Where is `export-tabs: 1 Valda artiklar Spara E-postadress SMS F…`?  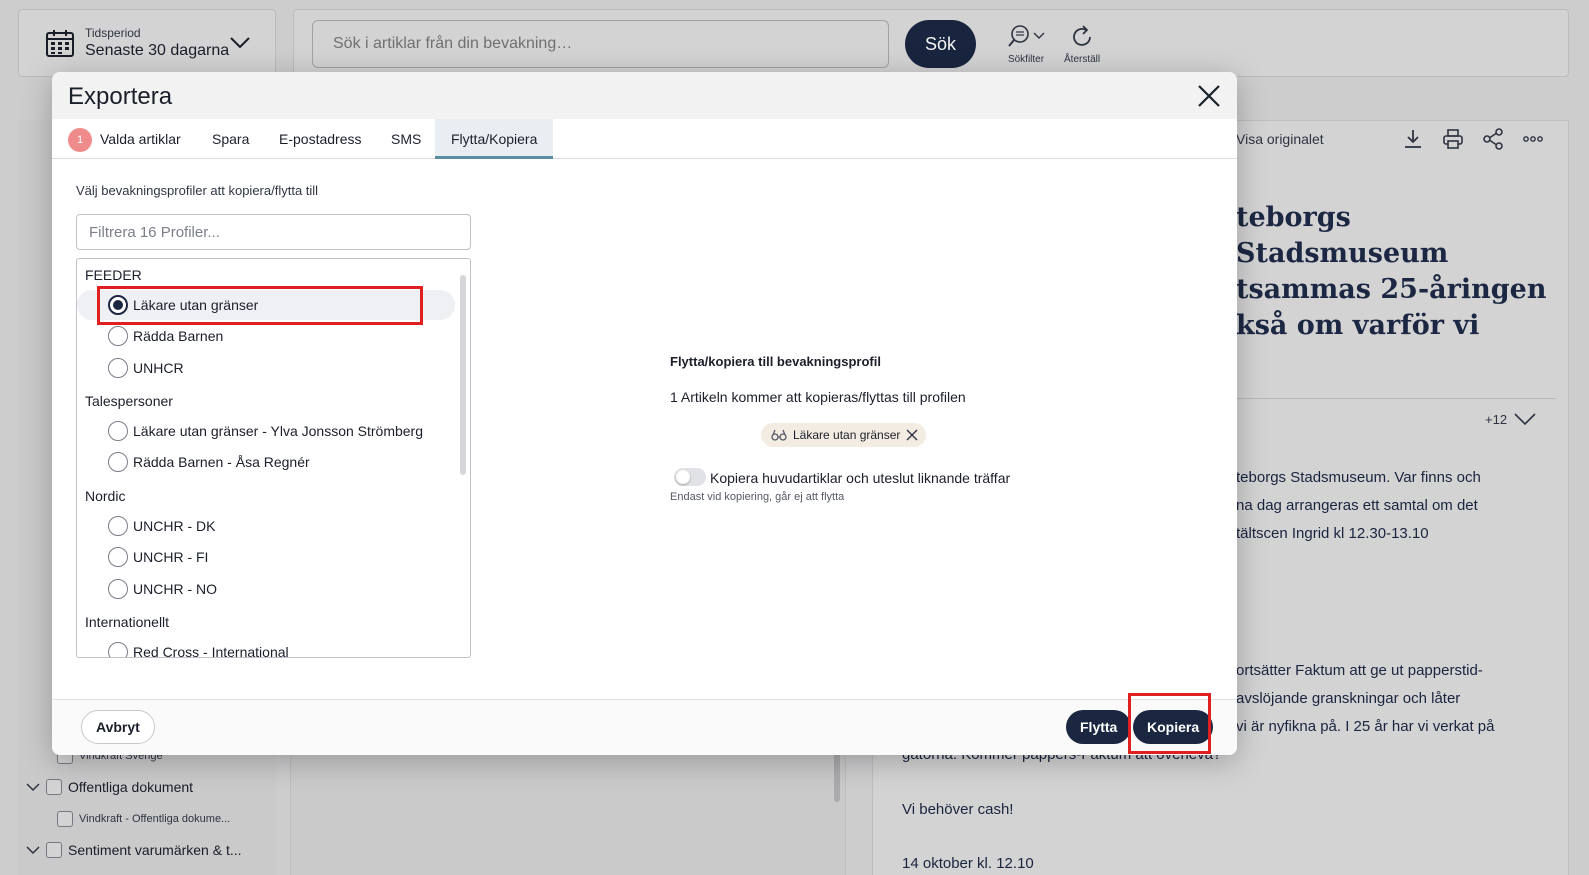
export-tabs: 1 Valda artiklar Spara E-postadress SMS F… is located at coordinates (644, 139).